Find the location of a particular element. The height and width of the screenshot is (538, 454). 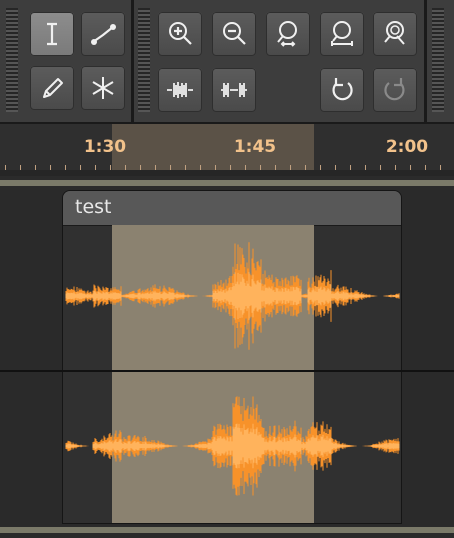

envelope-tool-button is located at coordinates (103, 34).